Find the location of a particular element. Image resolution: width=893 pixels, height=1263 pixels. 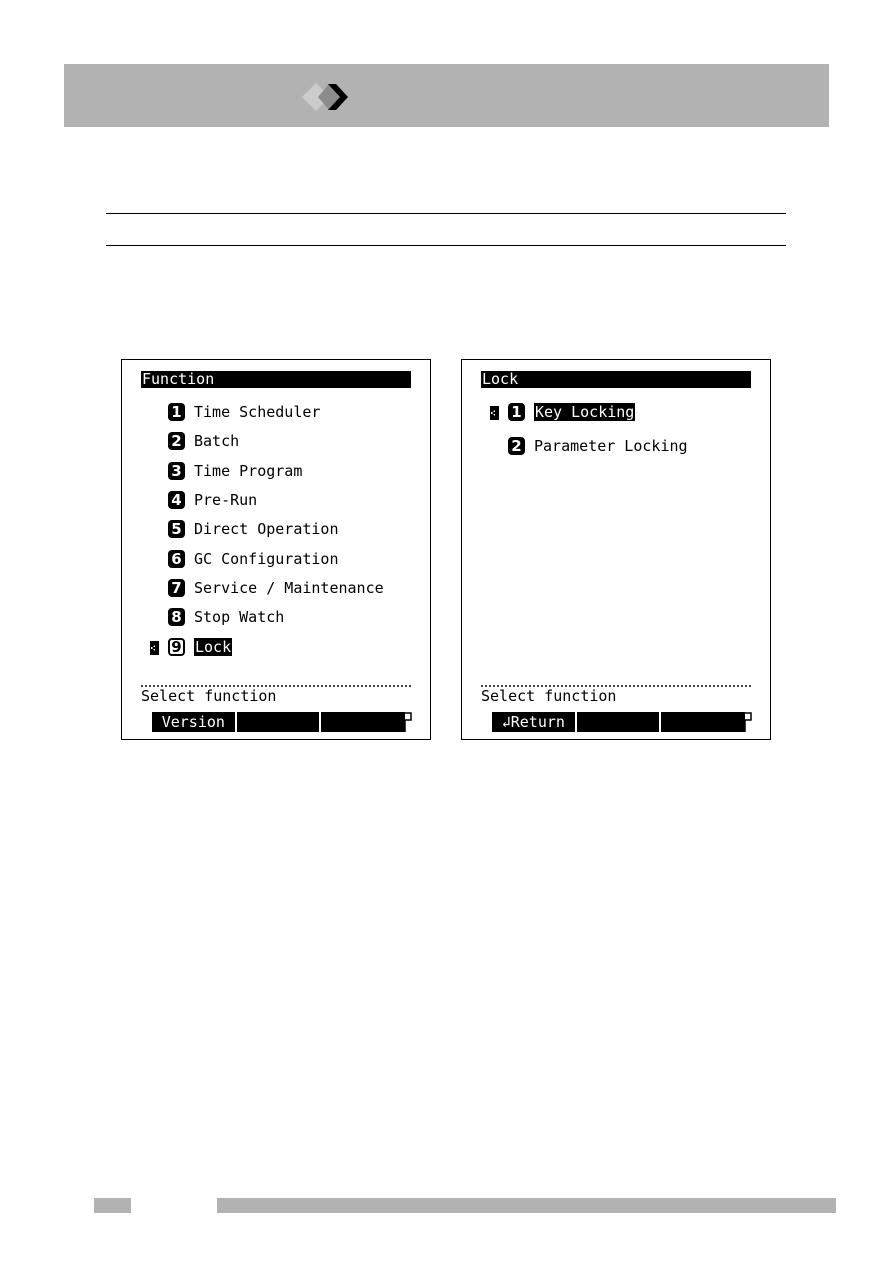

menu-item-gc-configuration: 6 GC Configuration is located at coordinates (253, 559).